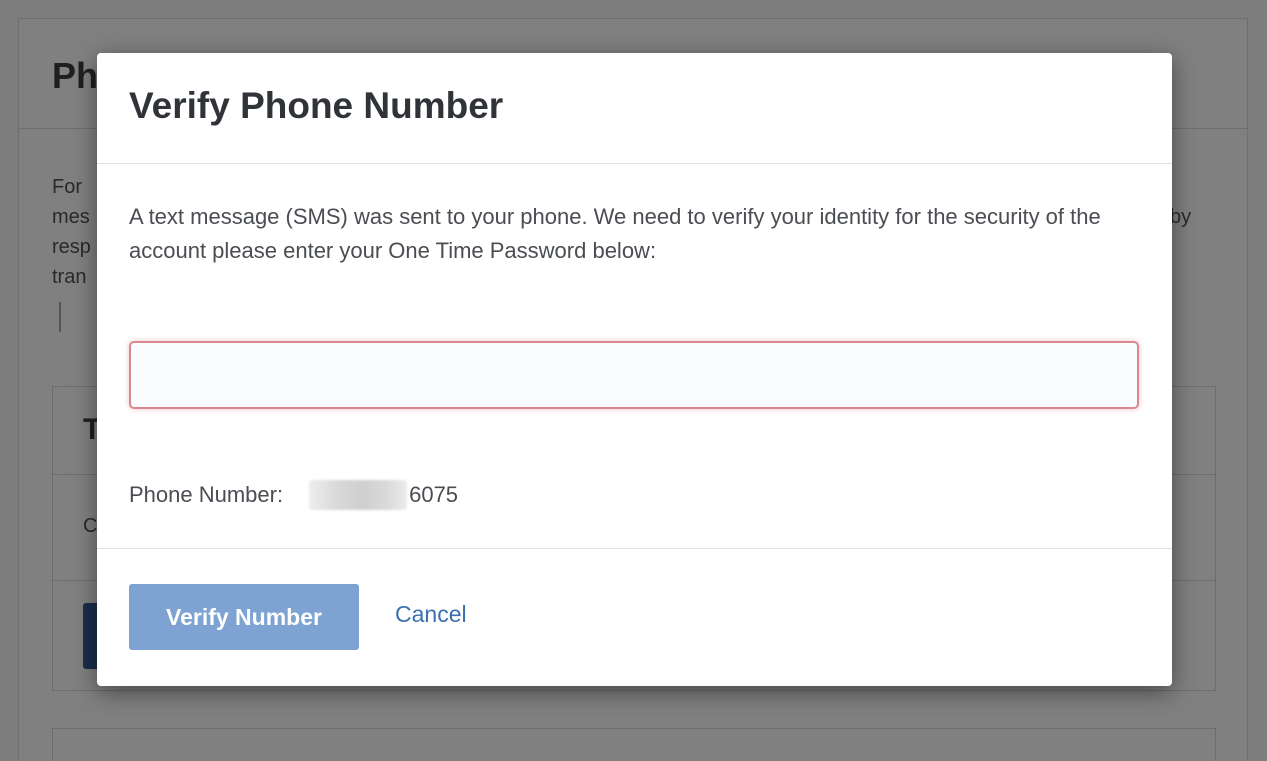  I want to click on phone-number-redacted, so click(358, 495).